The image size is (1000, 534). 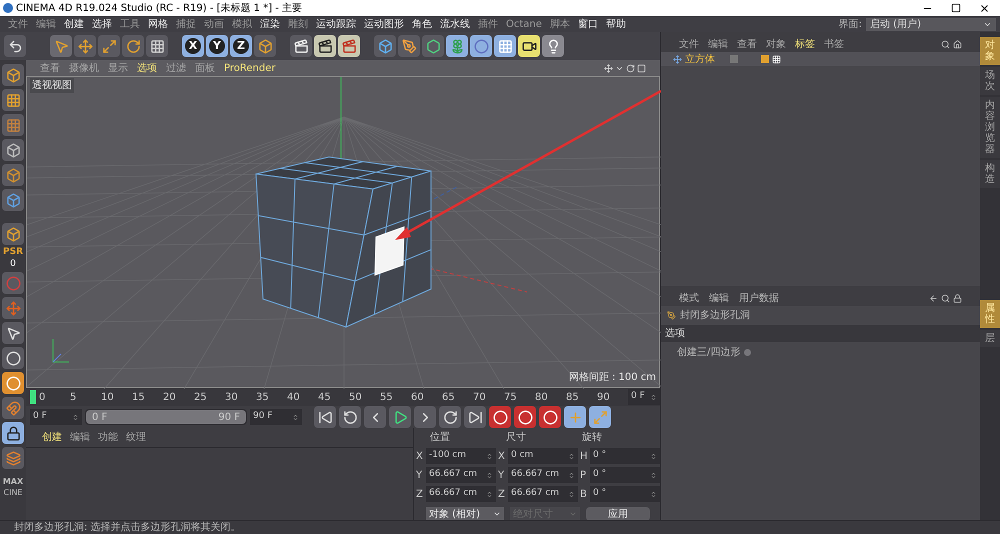 I want to click on back-arrow-icon, so click(x=933, y=298).